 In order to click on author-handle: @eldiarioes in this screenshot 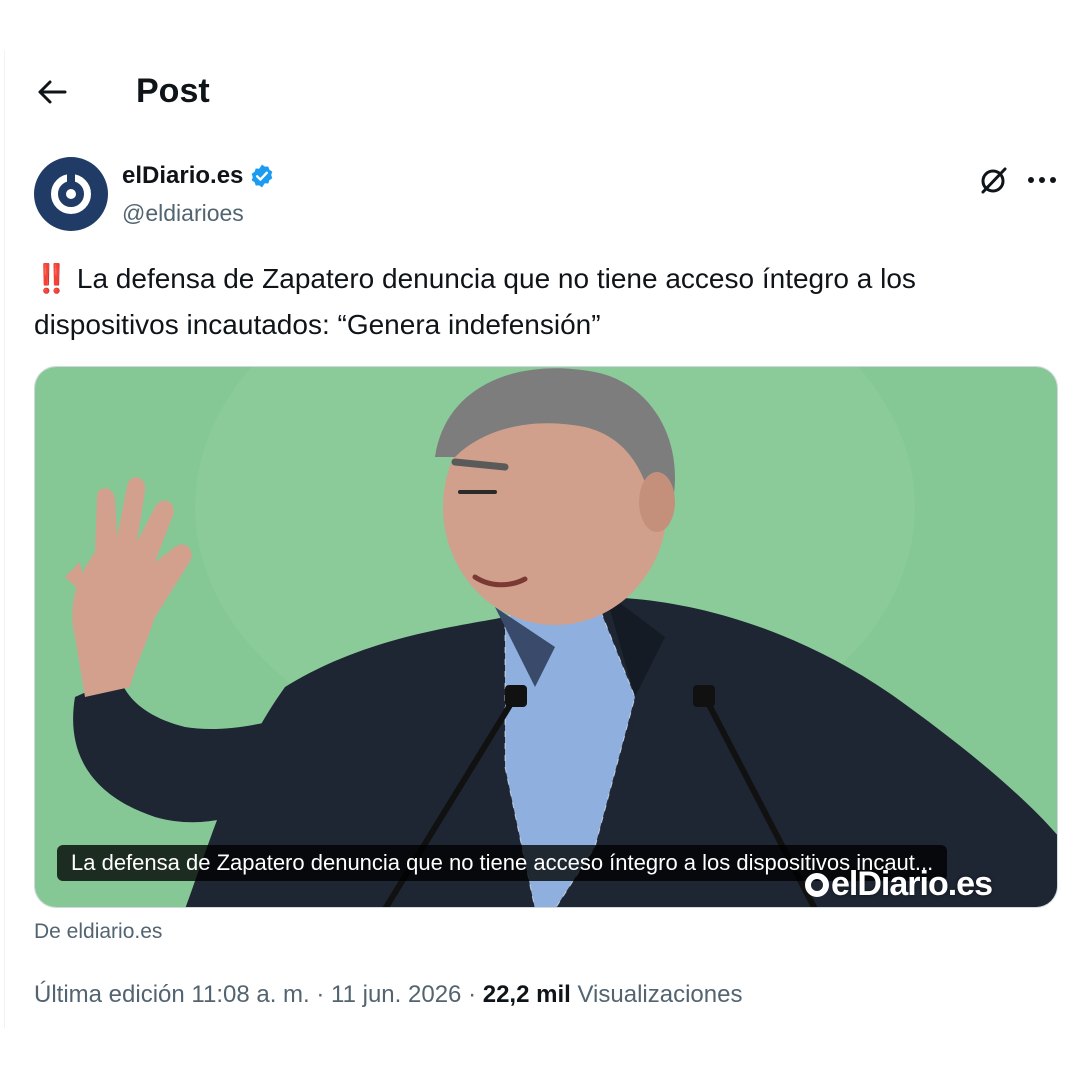, I will do `click(183, 213)`.